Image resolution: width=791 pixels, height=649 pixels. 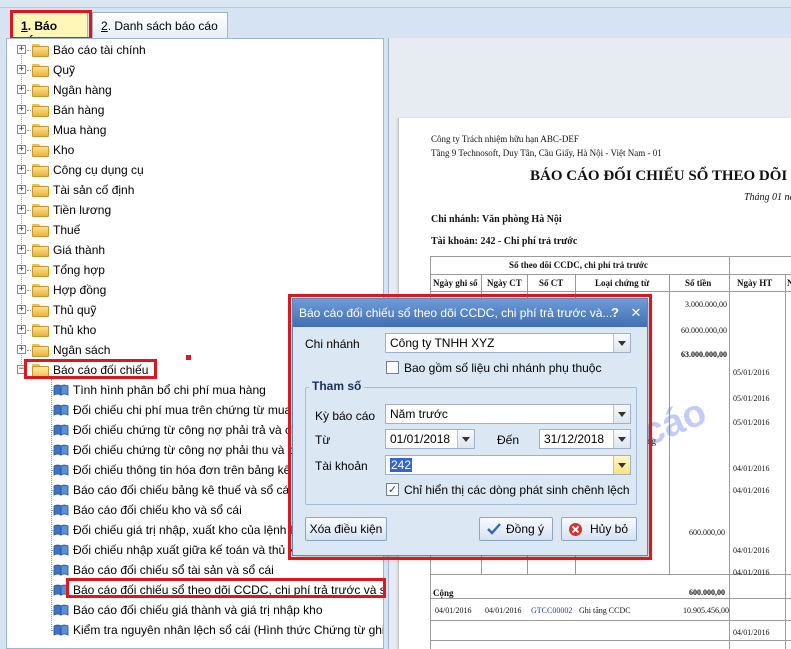 What do you see at coordinates (195, 230) in the screenshot?
I see `tree-folder: + Thuế` at bounding box center [195, 230].